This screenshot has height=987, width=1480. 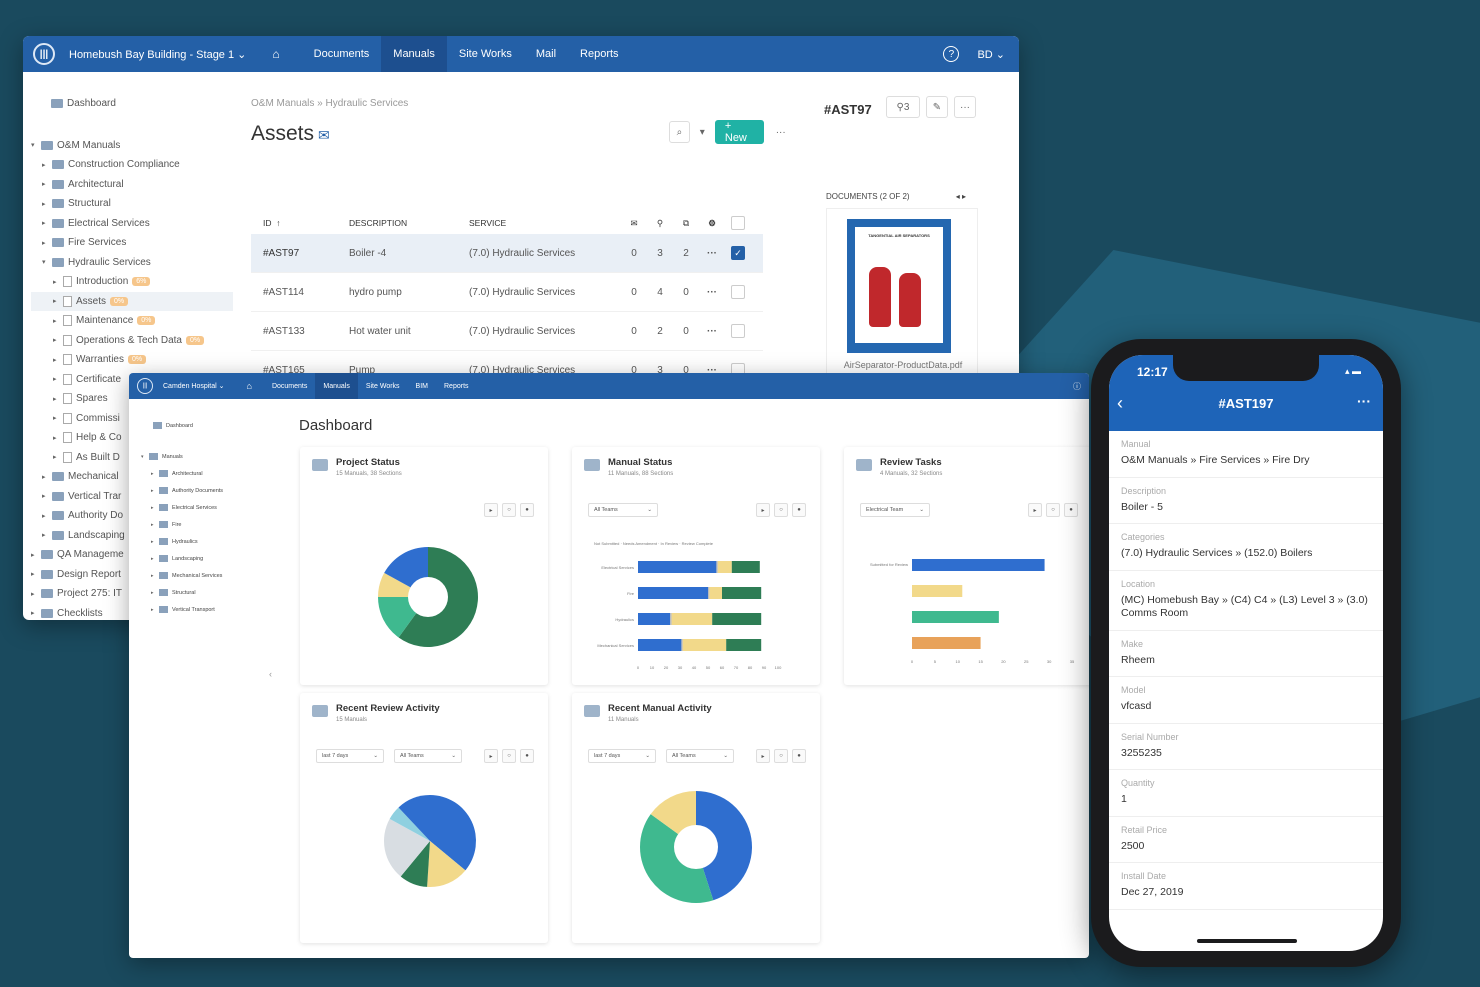 I want to click on help-icon: ?, so click(x=951, y=54).